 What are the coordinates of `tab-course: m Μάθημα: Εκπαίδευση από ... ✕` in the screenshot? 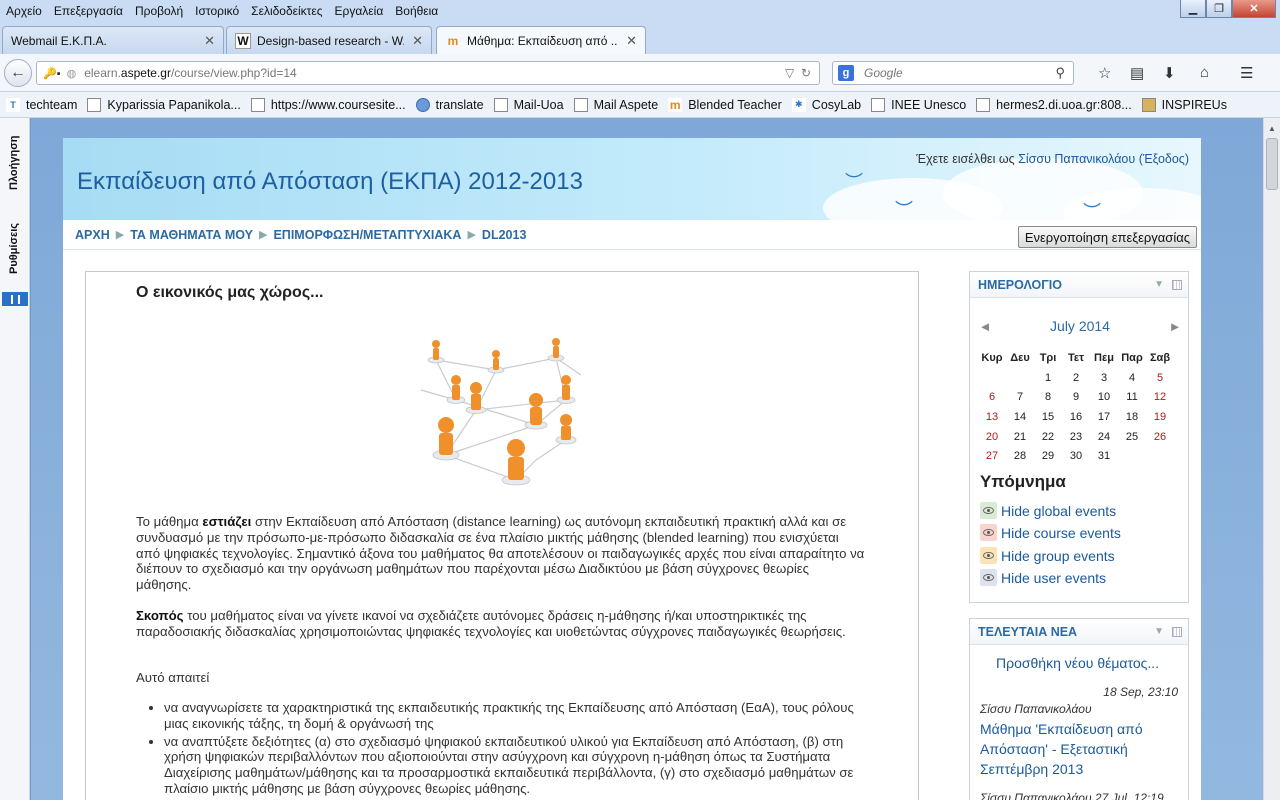 It's located at (541, 40).